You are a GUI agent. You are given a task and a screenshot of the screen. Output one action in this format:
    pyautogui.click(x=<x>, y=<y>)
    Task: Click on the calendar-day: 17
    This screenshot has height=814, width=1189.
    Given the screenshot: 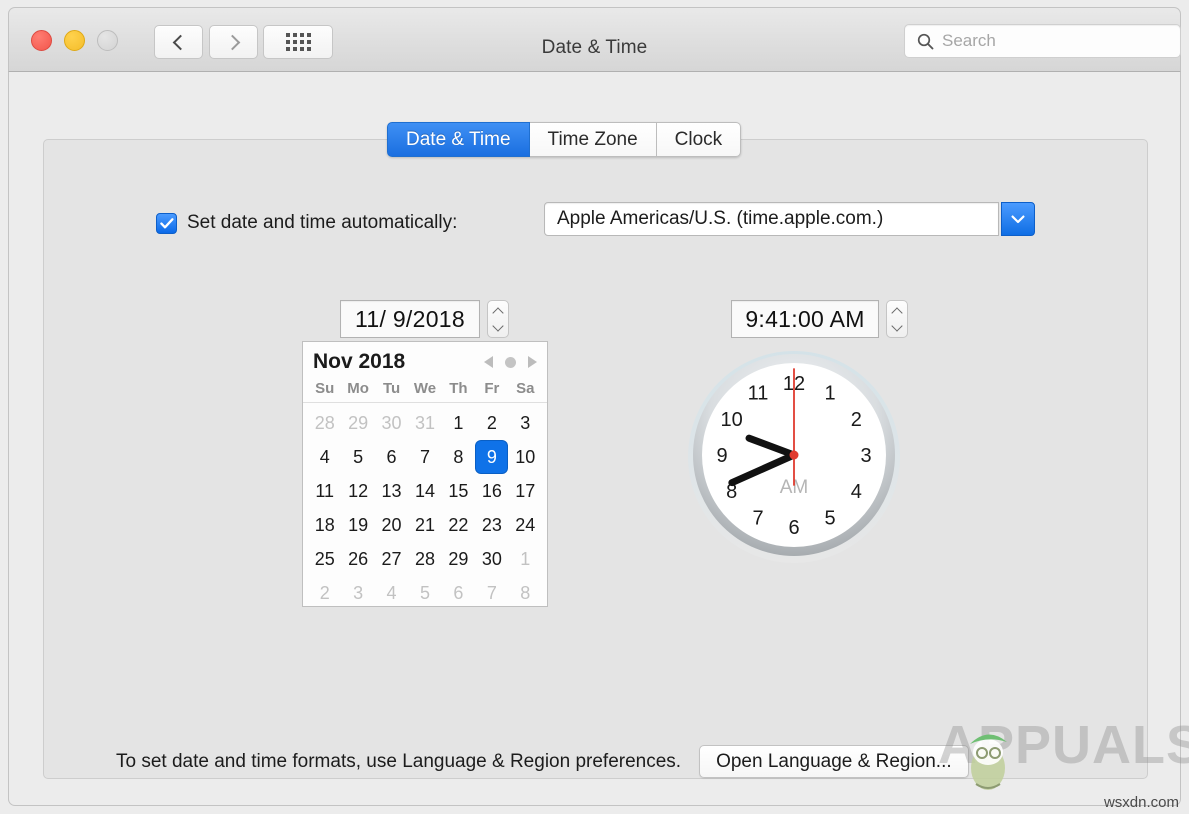 What is the action you would take?
    pyautogui.click(x=525, y=491)
    